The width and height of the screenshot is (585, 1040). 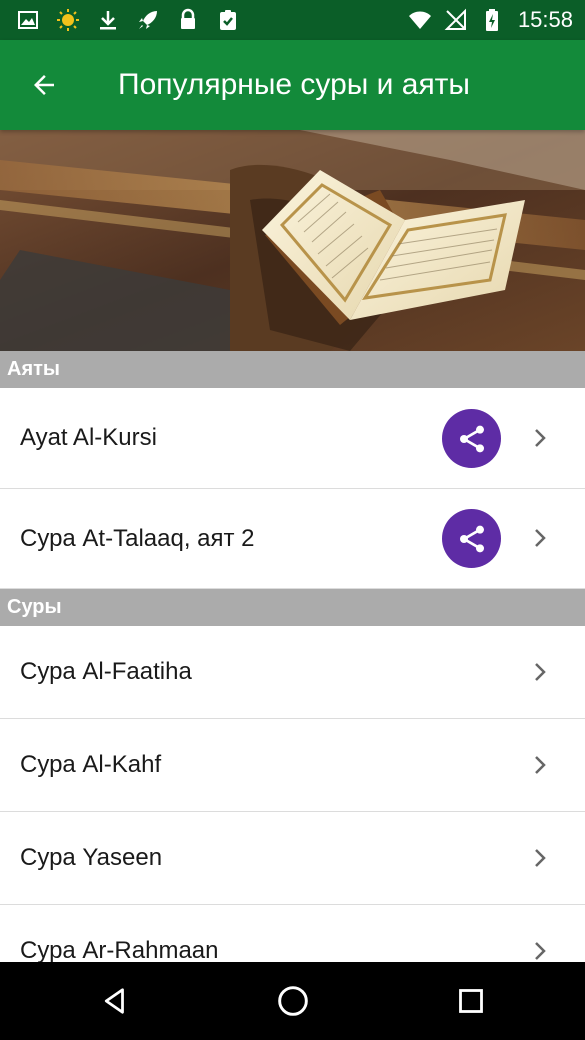 What do you see at coordinates (292, 858) in the screenshot?
I see `list-item-surah-yaseen: Сура Yaseen` at bounding box center [292, 858].